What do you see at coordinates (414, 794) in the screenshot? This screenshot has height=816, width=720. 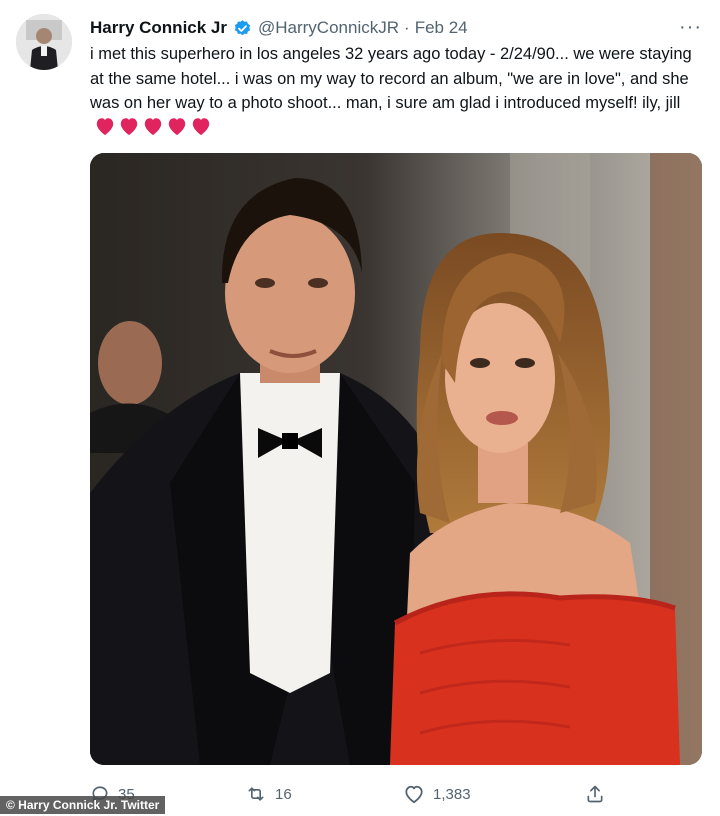 I see `like-icon` at bounding box center [414, 794].